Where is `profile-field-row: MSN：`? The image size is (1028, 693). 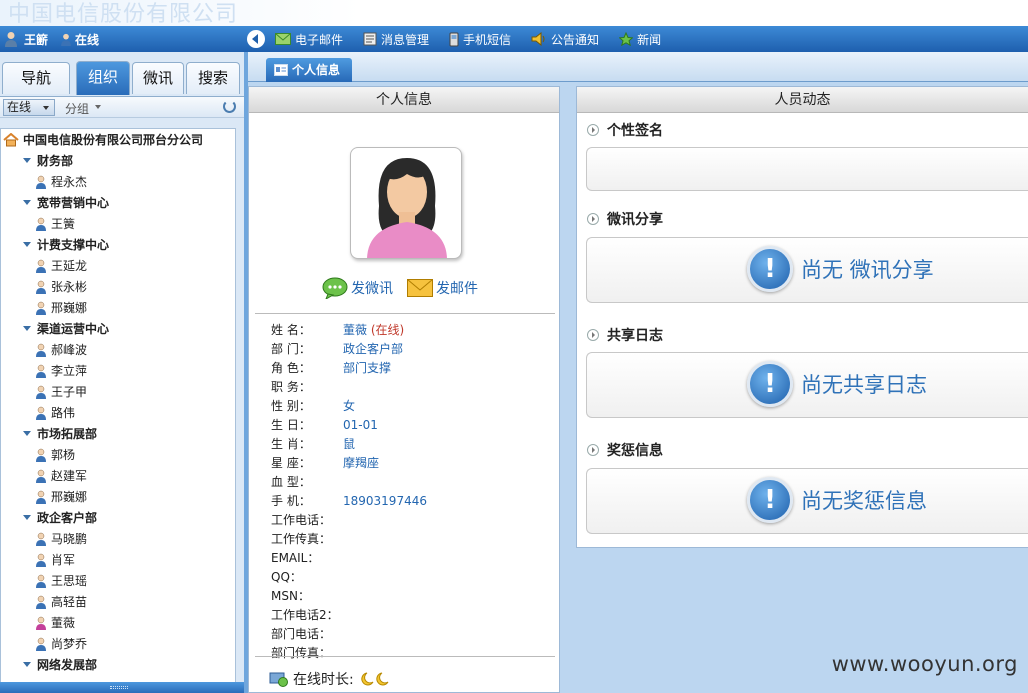 profile-field-row: MSN： is located at coordinates (307, 596).